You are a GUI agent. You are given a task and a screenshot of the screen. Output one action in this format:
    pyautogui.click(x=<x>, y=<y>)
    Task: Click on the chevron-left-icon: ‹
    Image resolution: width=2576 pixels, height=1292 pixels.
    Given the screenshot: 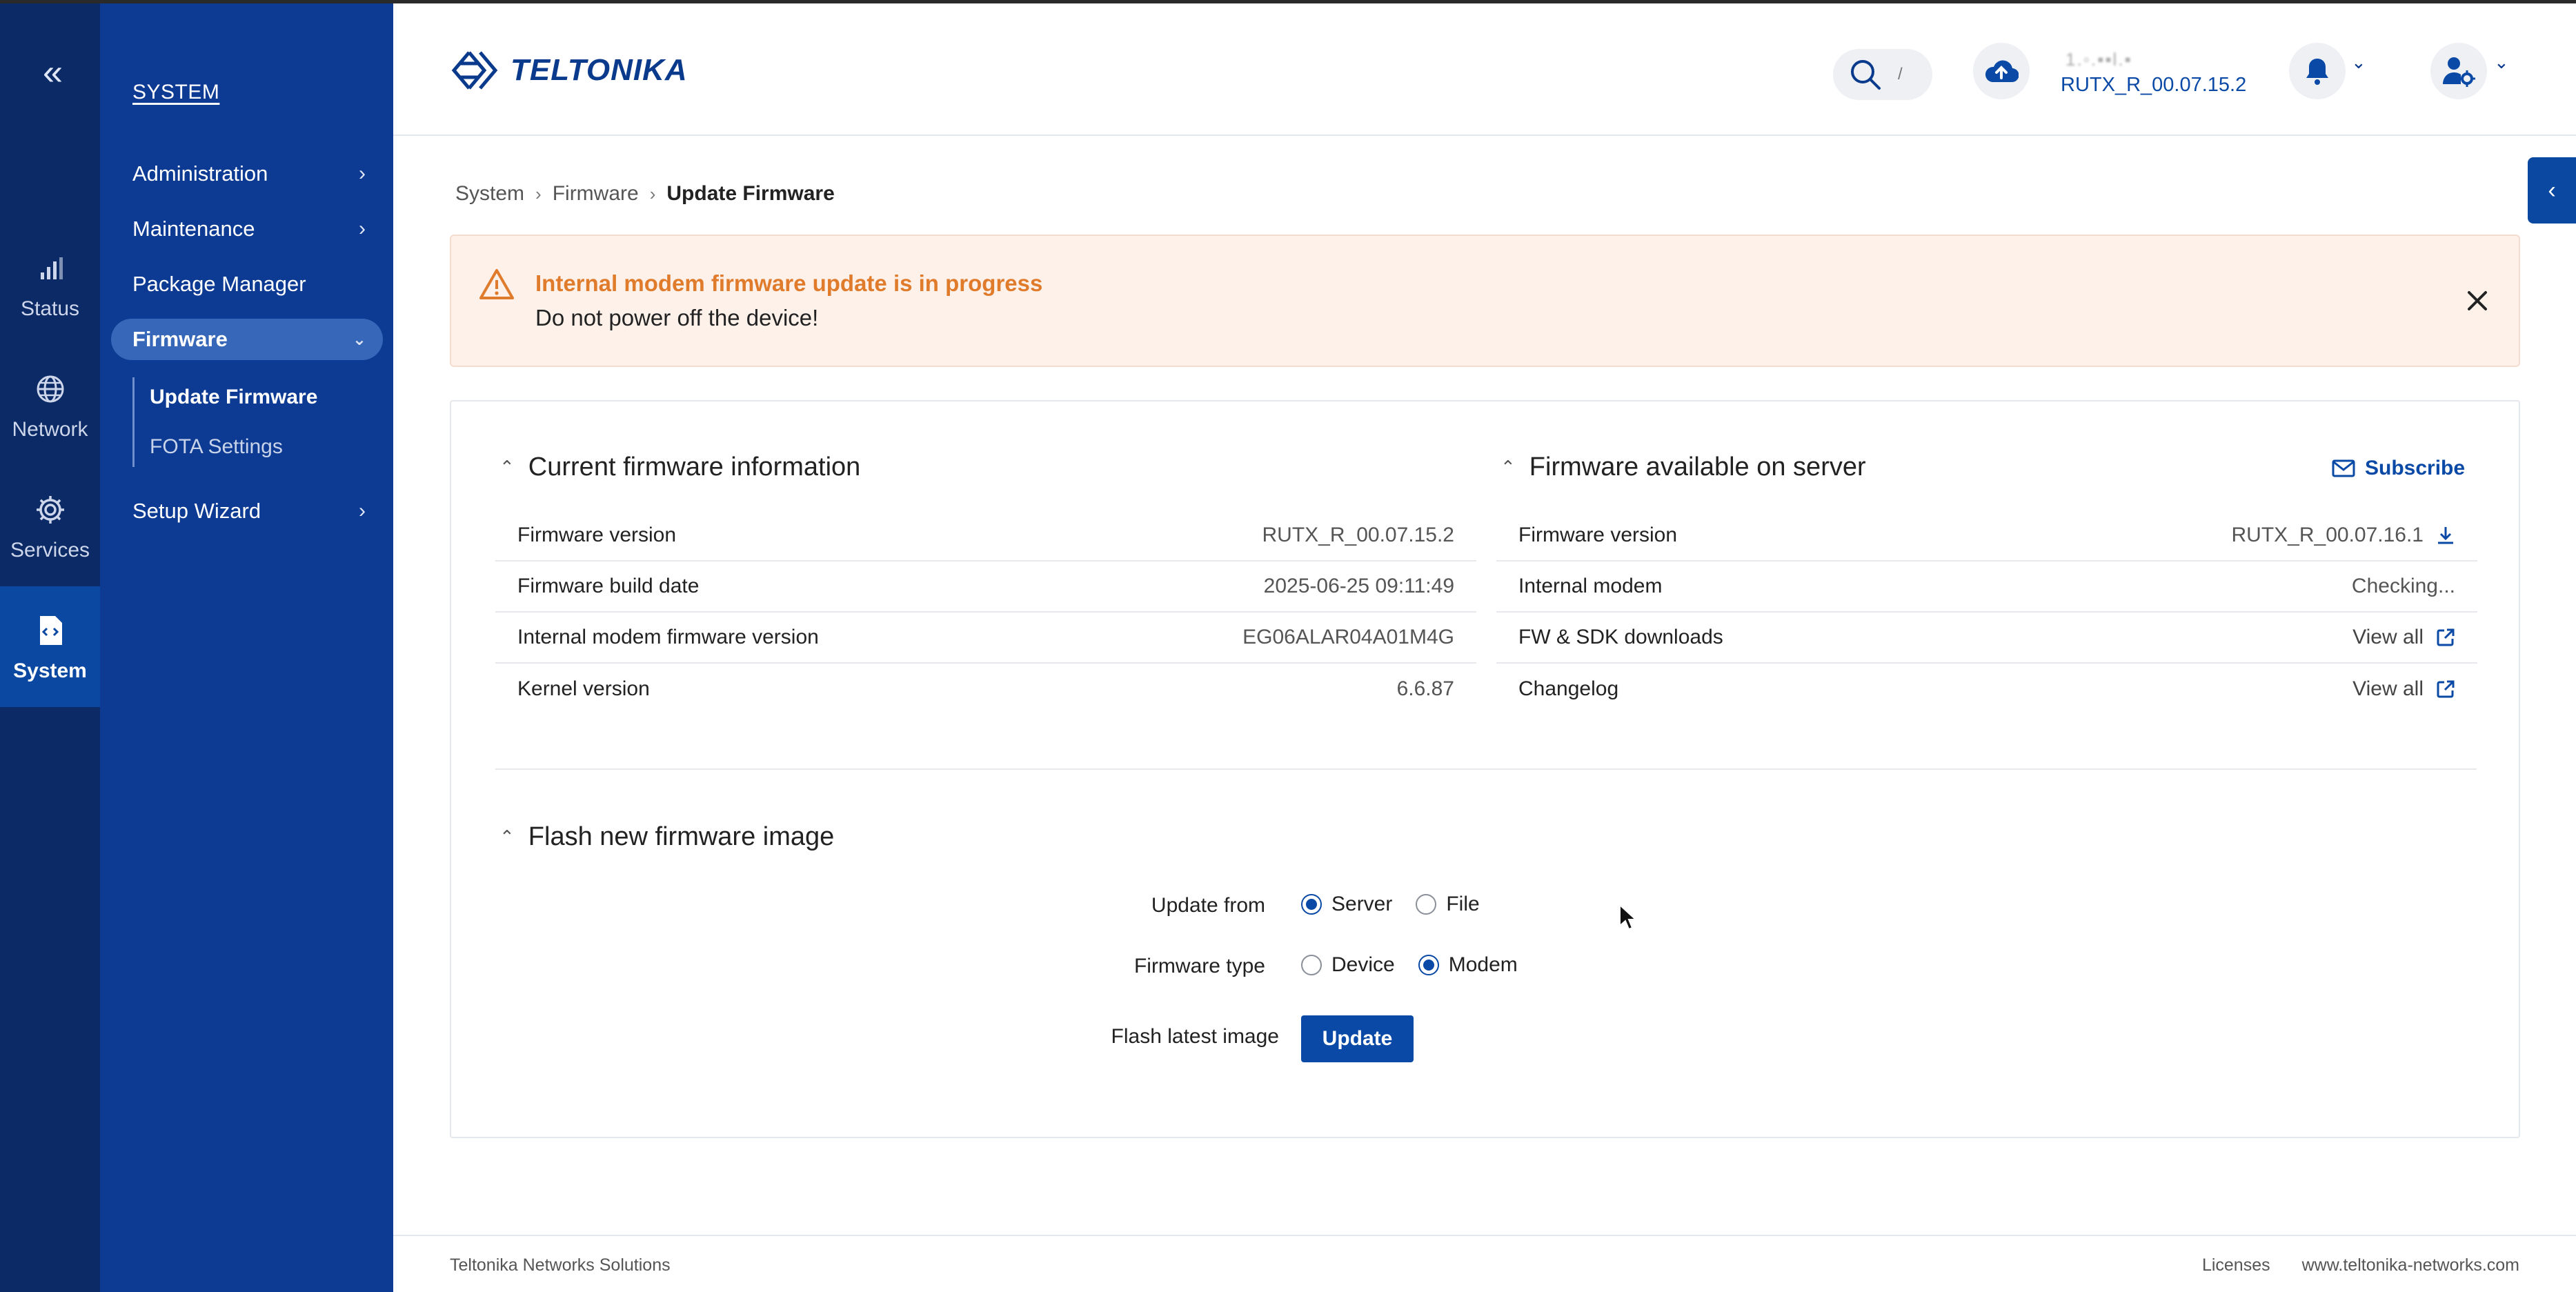 What is the action you would take?
    pyautogui.click(x=2552, y=190)
    